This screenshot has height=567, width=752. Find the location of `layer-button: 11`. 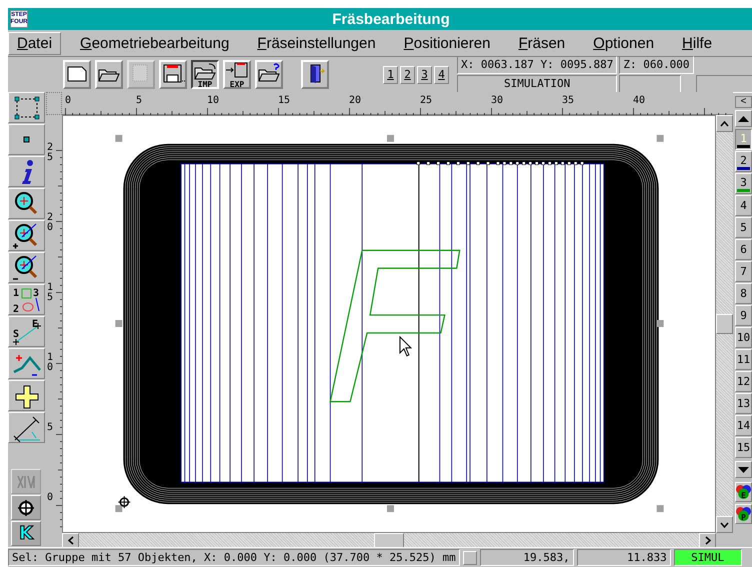

layer-button: 11 is located at coordinates (743, 359).